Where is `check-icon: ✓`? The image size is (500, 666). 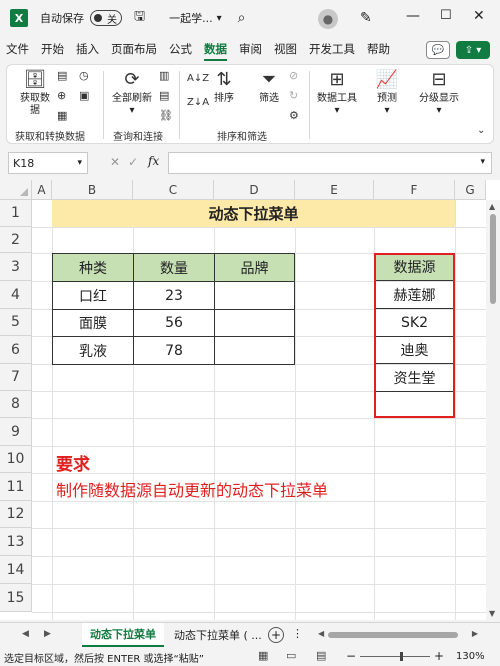
check-icon: ✓ is located at coordinates (133, 162).